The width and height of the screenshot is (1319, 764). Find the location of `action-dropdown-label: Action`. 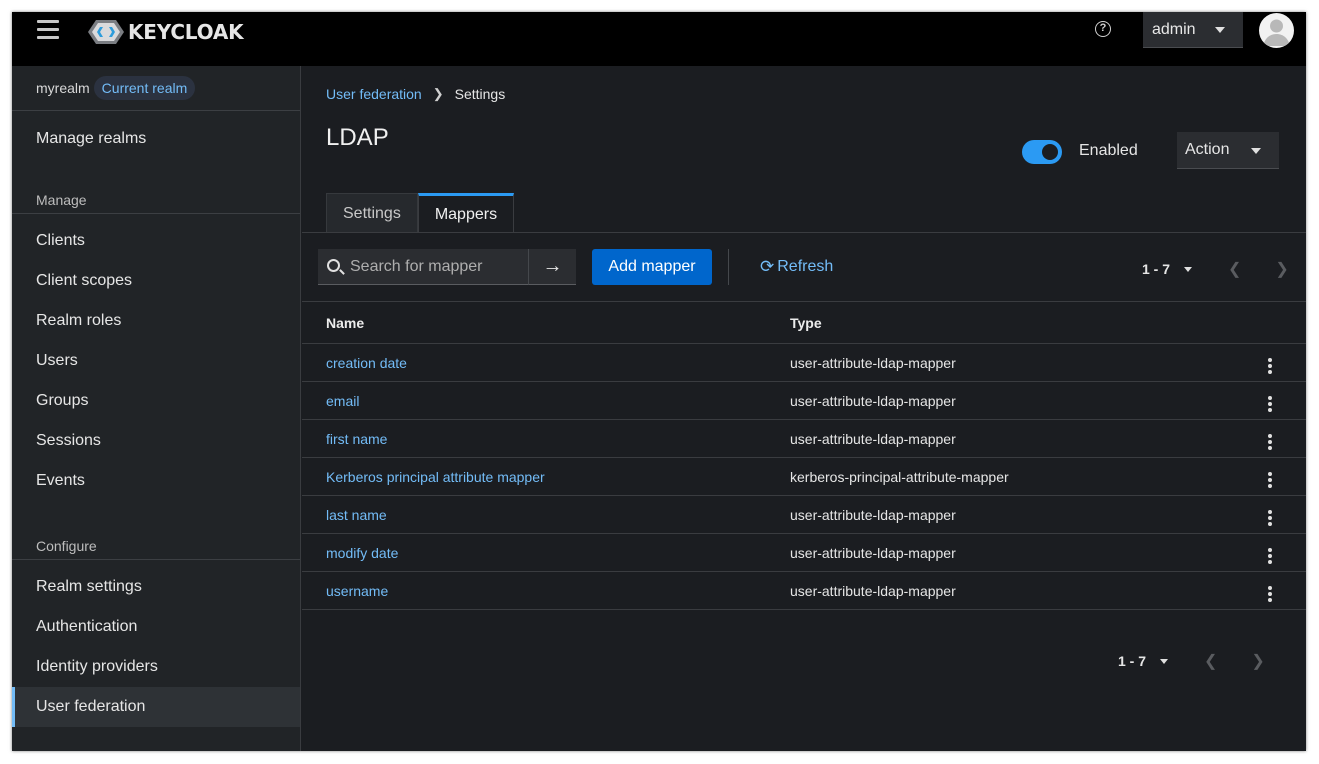

action-dropdown-label: Action is located at coordinates (1207, 149).